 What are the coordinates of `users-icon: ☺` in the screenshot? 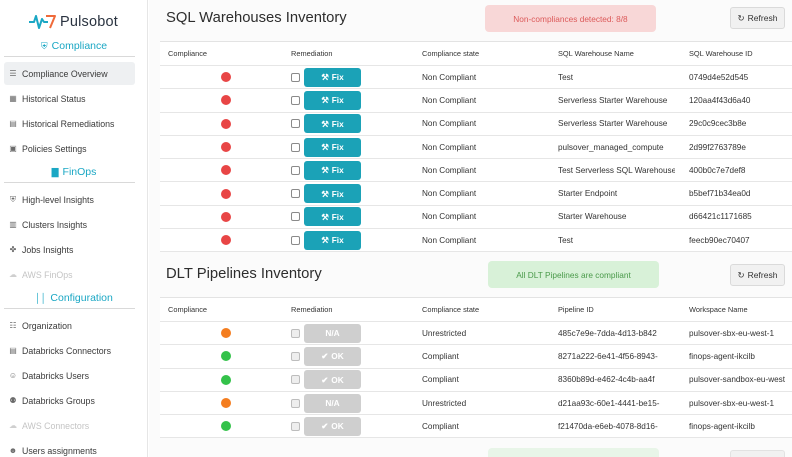 It's located at (13, 375).